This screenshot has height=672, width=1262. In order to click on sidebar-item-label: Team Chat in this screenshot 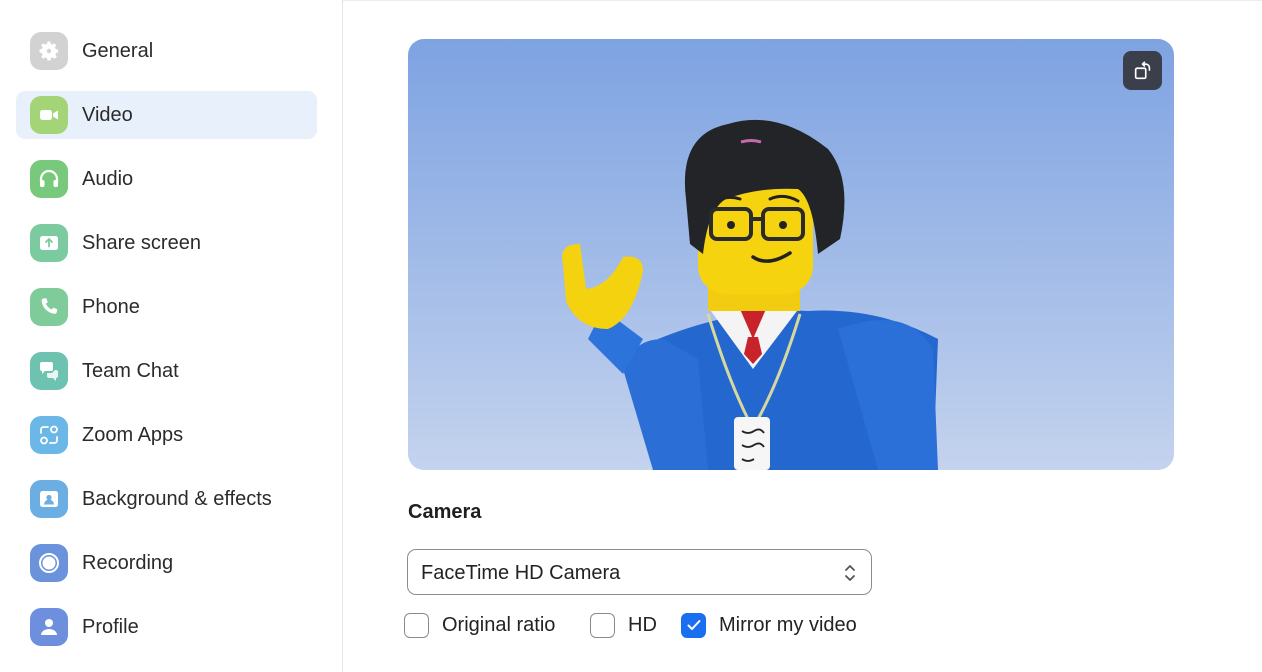, I will do `click(130, 371)`.